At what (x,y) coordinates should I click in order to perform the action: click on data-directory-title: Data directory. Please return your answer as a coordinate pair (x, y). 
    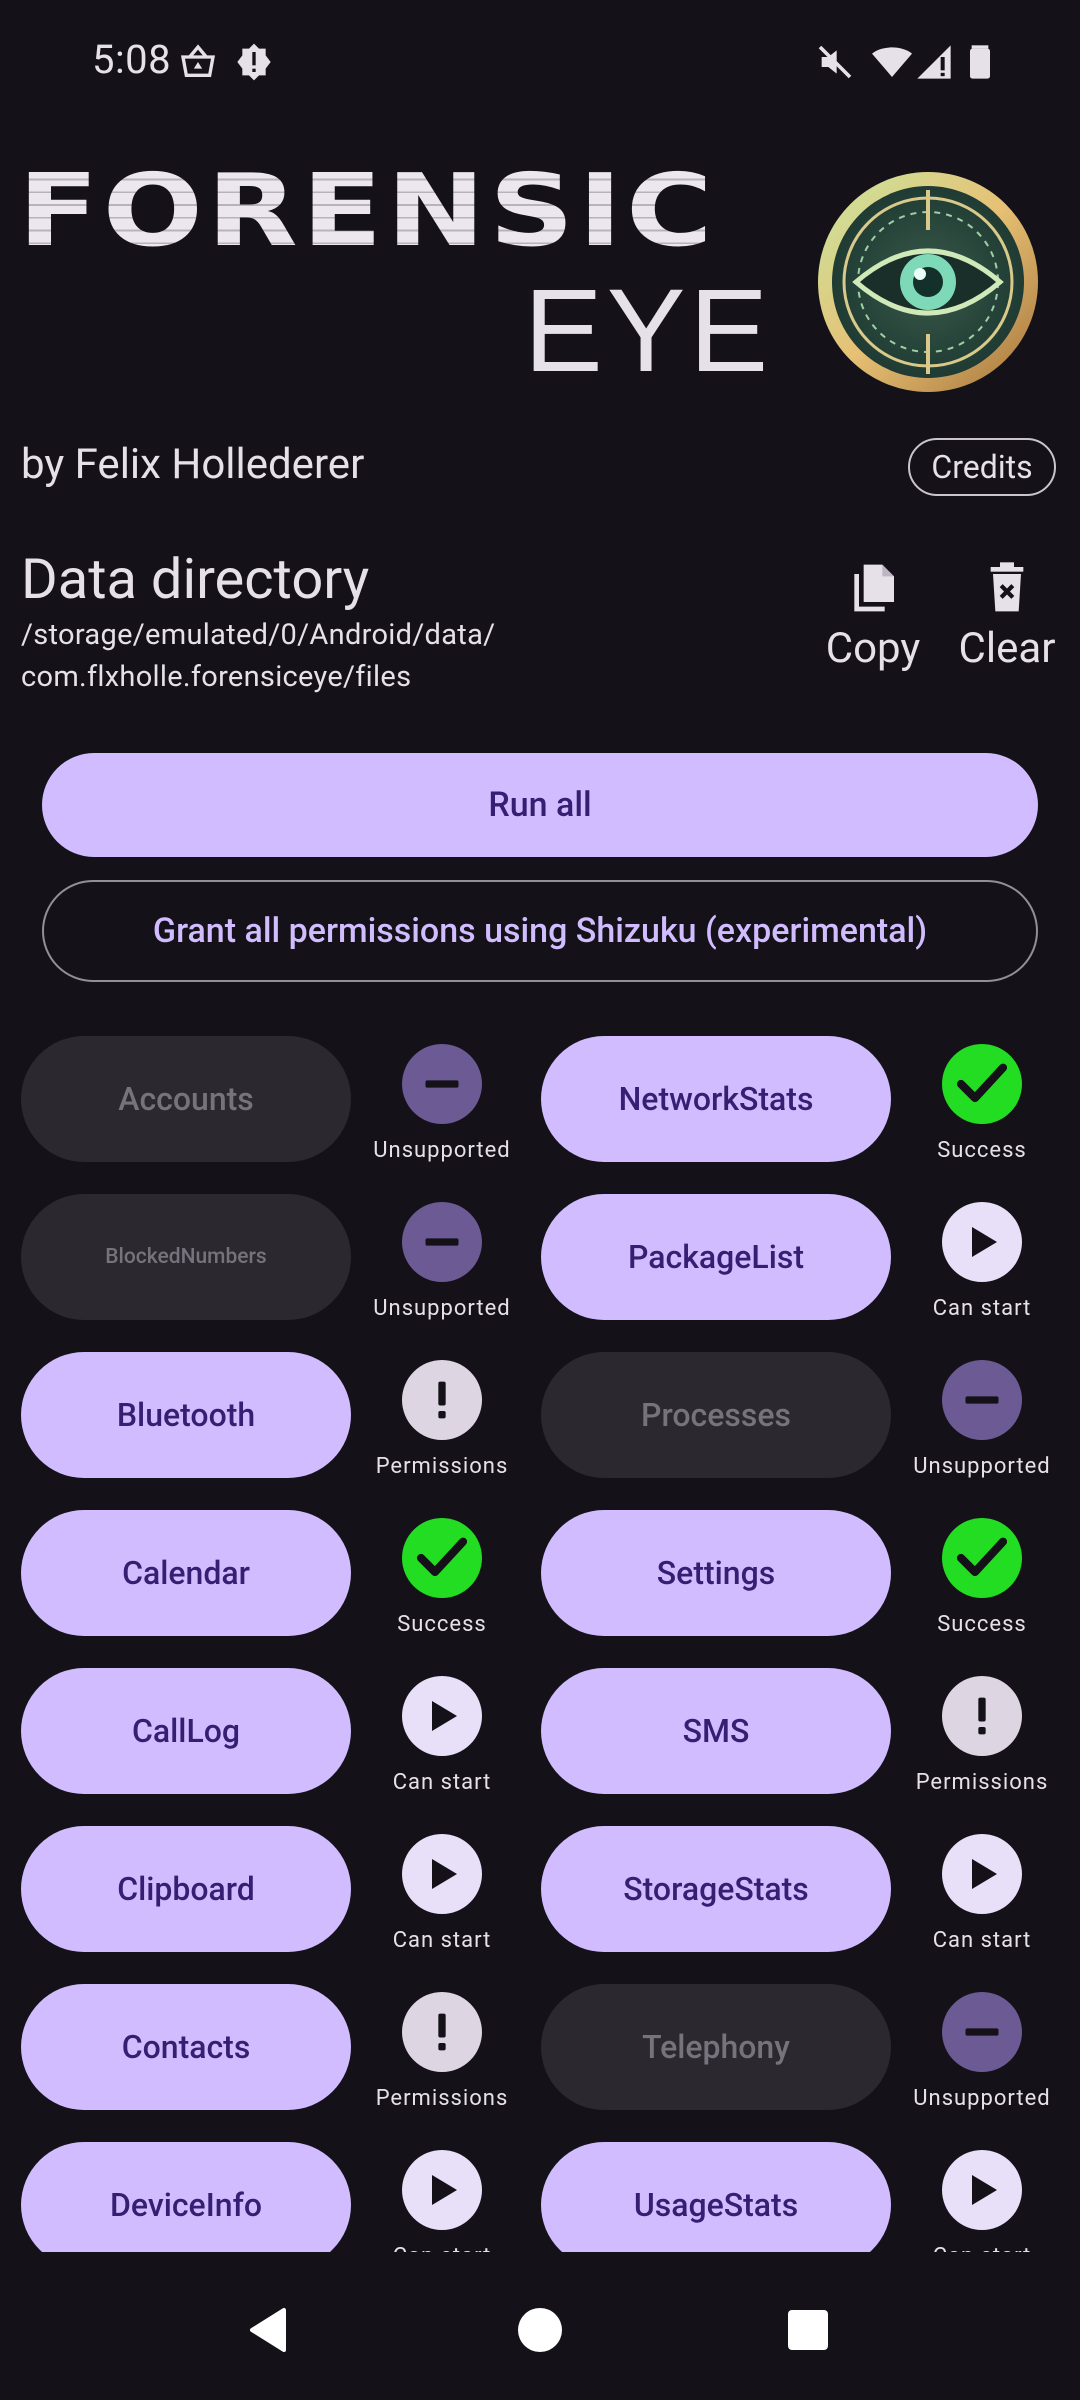
    Looking at the image, I should click on (195, 579).